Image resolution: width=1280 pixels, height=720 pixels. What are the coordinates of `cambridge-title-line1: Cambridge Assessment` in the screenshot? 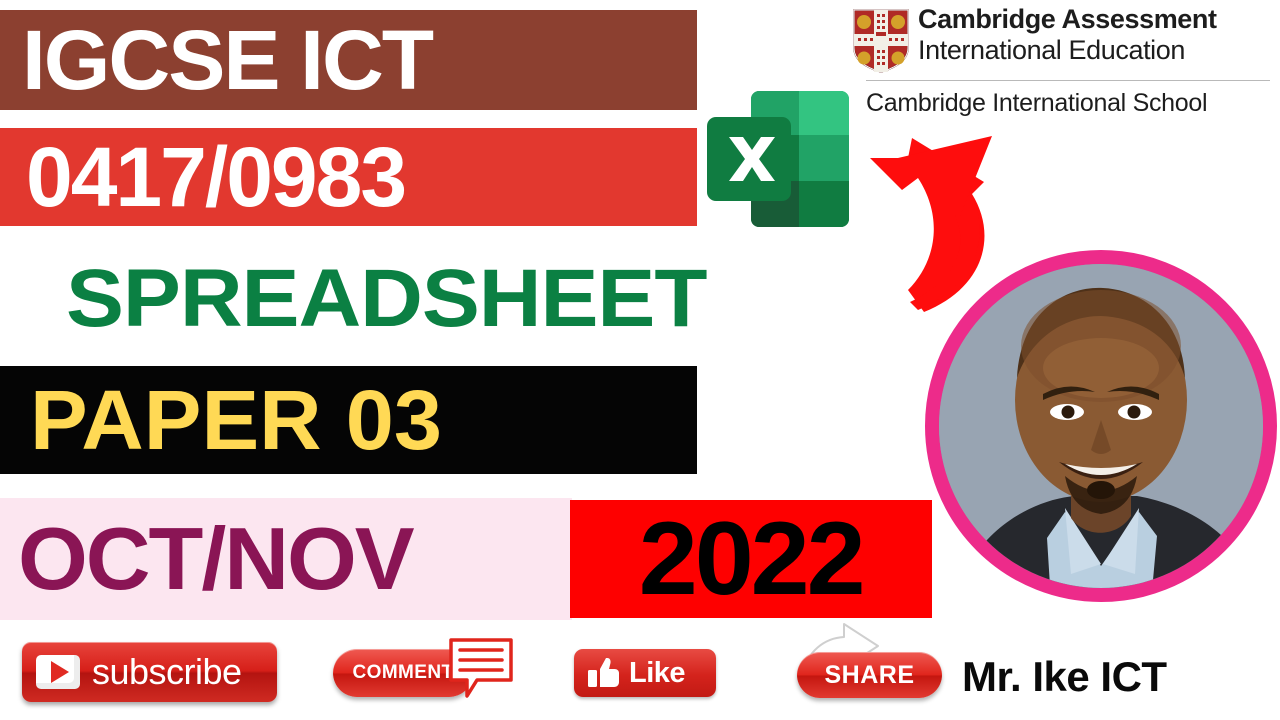 It's located at (1067, 19).